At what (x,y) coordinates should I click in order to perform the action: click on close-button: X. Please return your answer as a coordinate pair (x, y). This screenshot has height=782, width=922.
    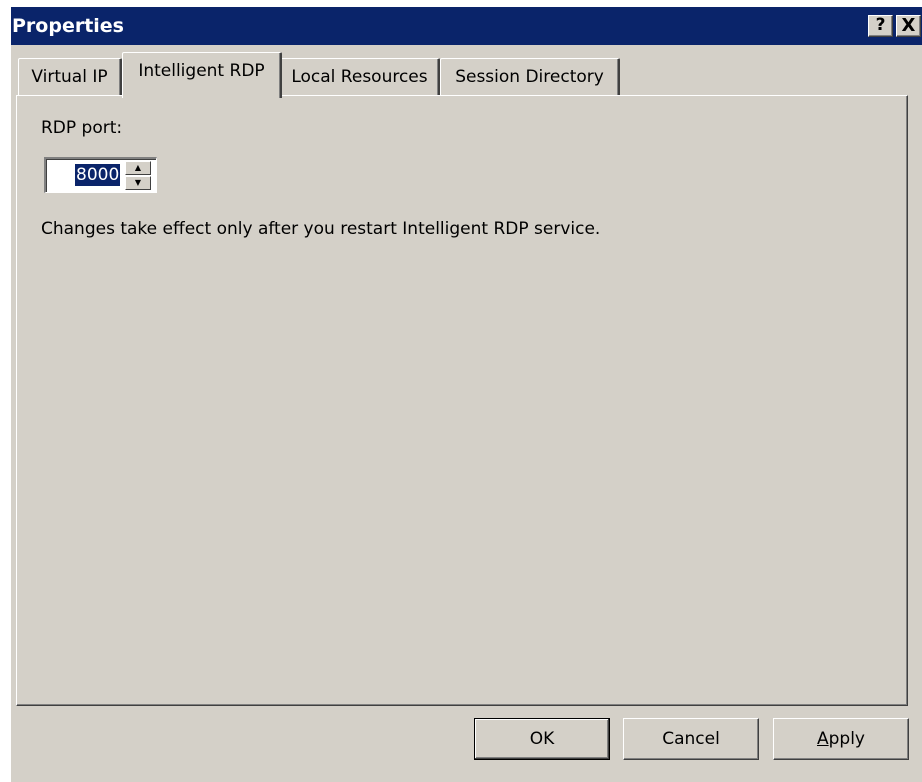
    Looking at the image, I should click on (908, 26).